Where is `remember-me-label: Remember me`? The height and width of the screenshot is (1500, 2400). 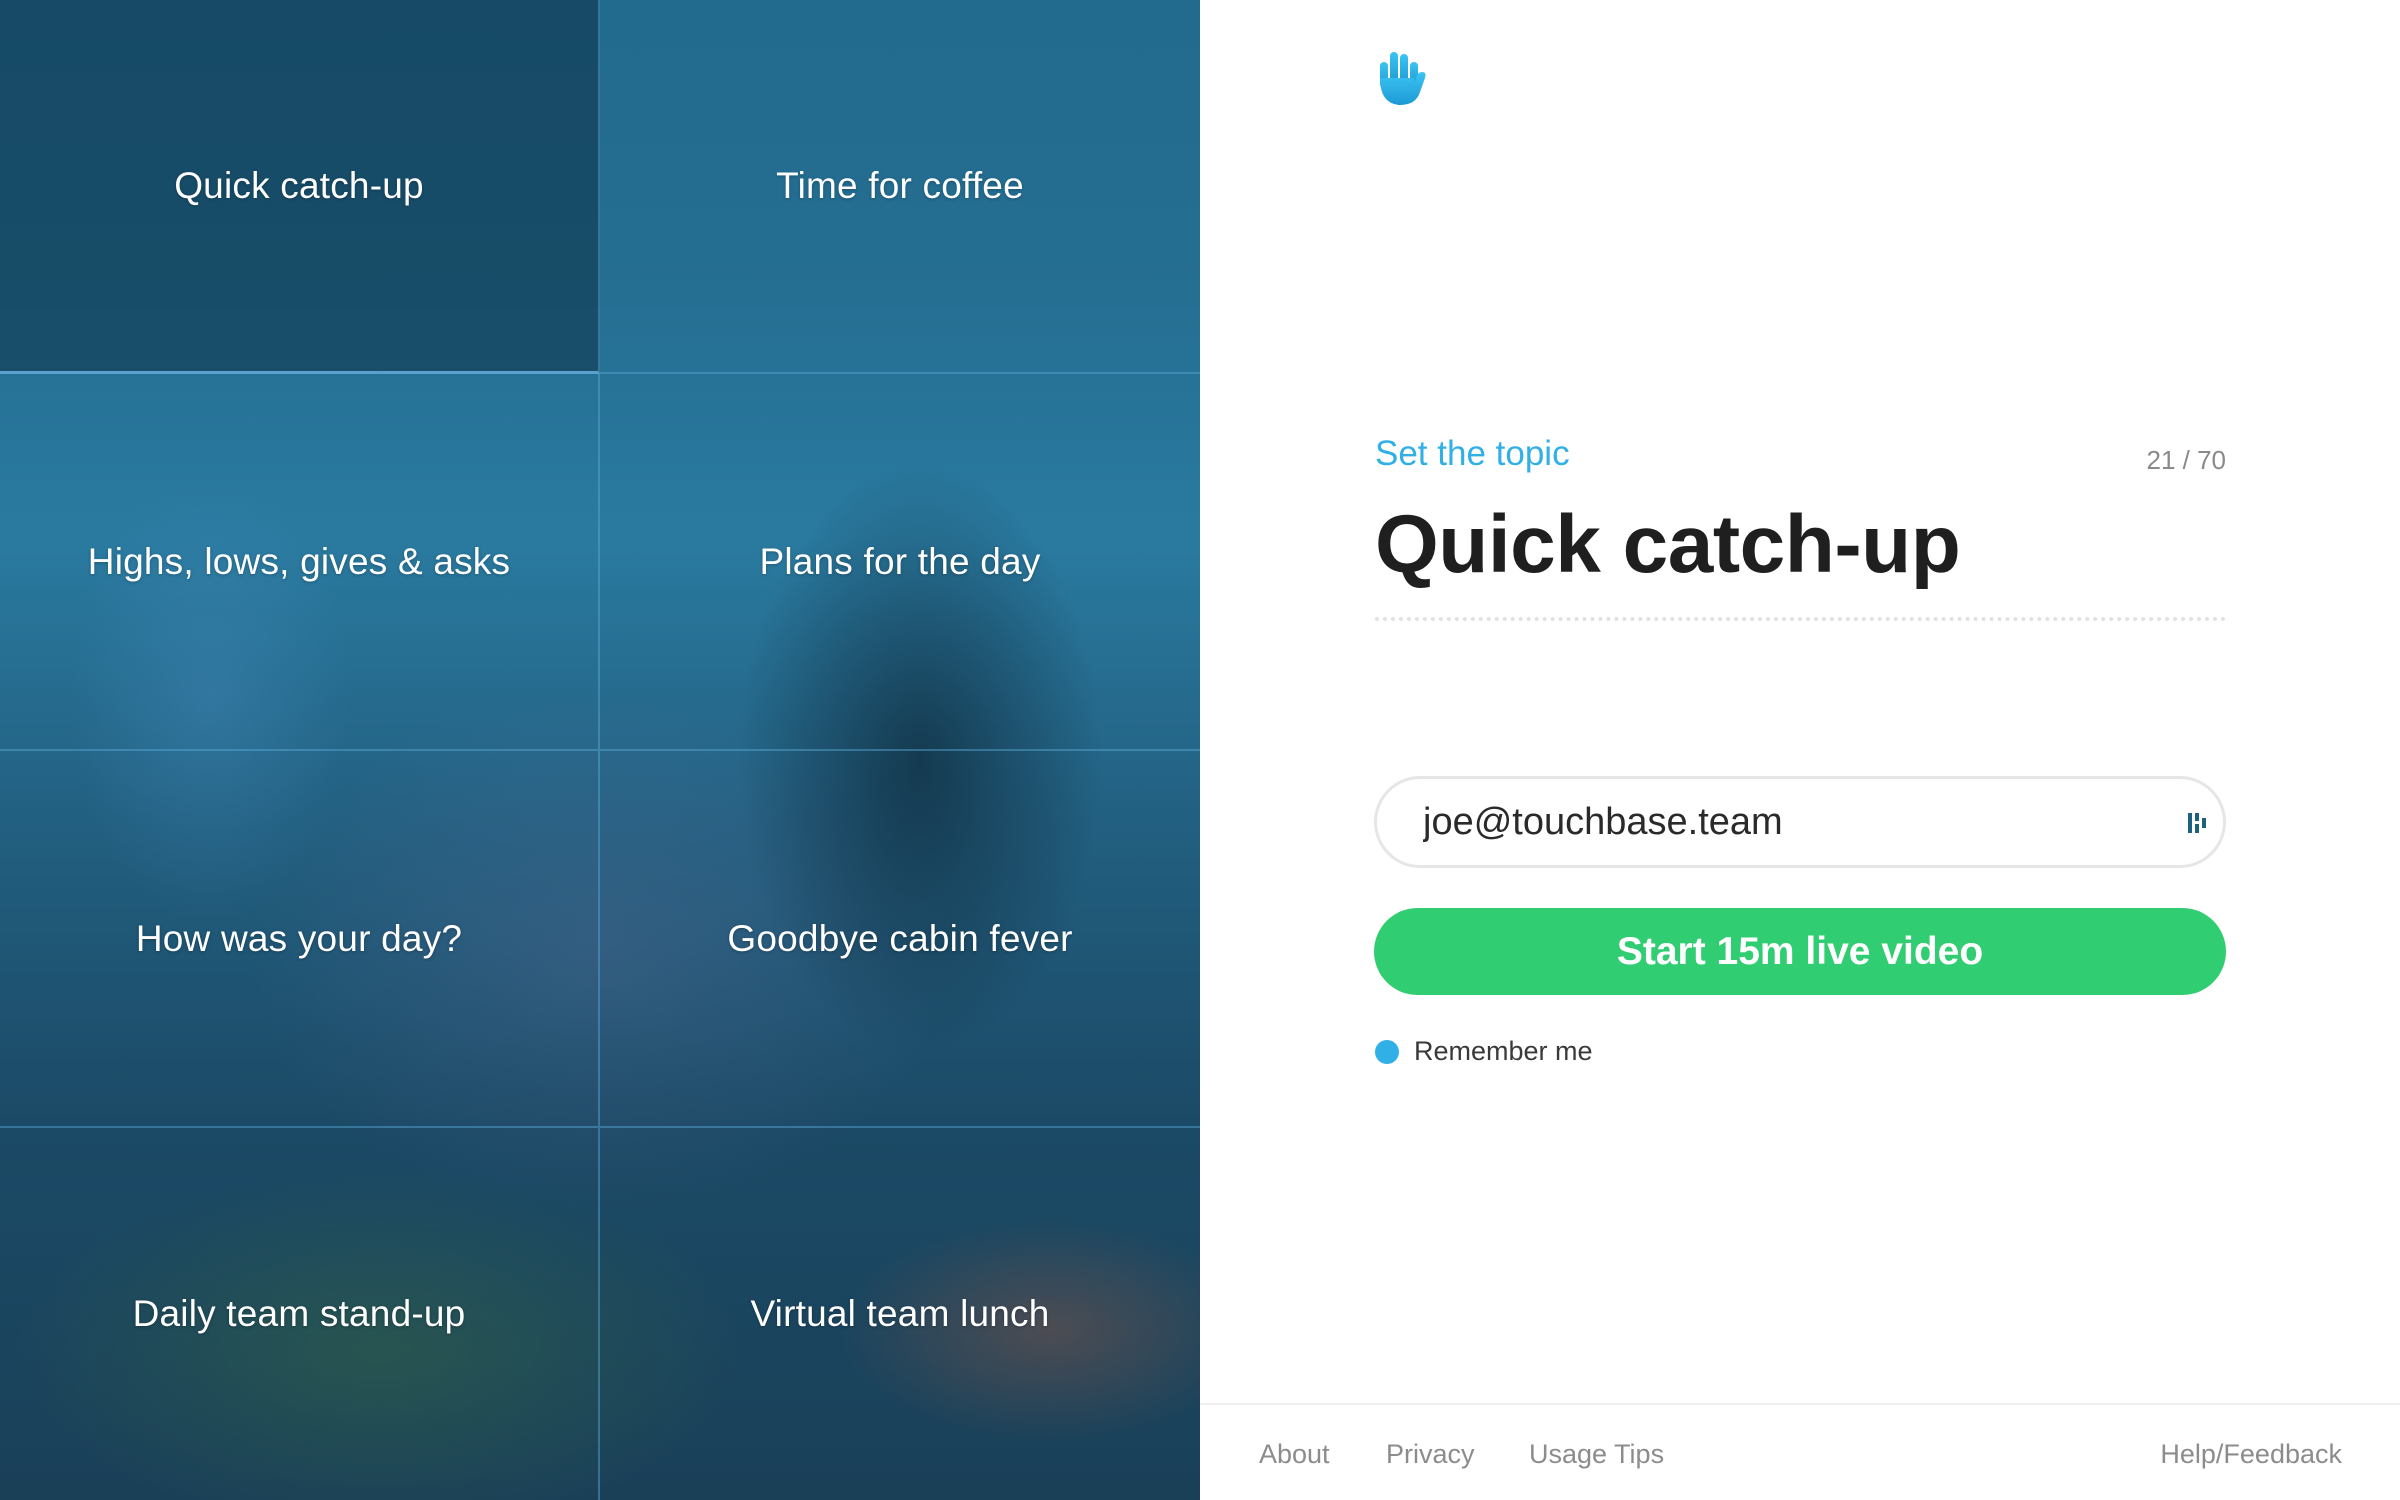 remember-me-label: Remember me is located at coordinates (1503, 1051).